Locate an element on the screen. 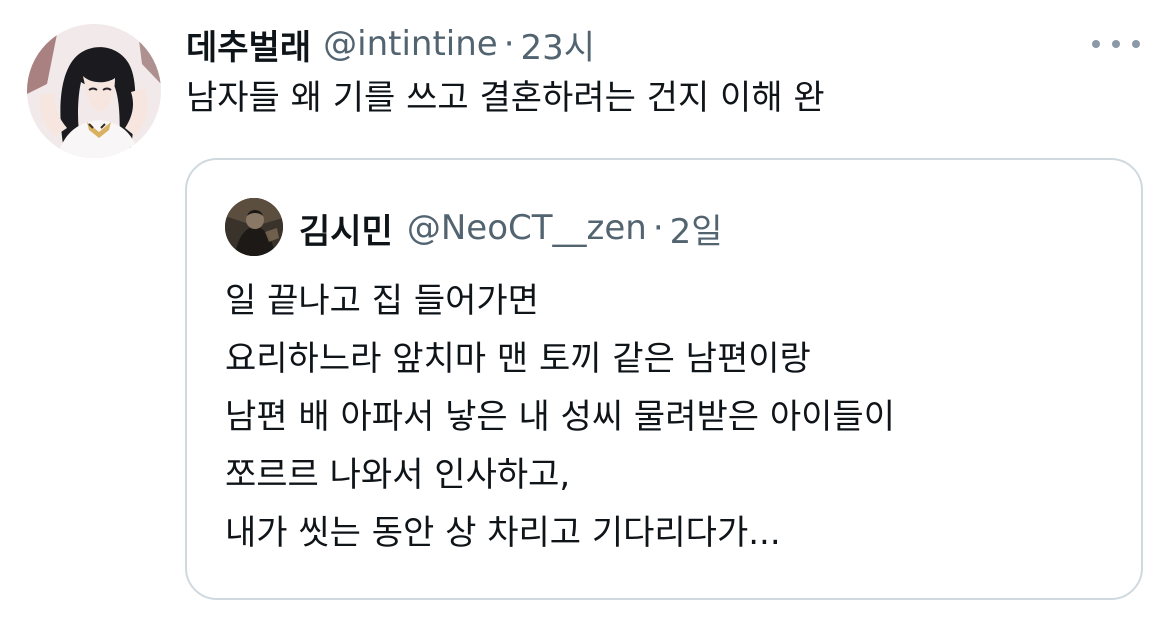 Image resolution: width=1170 pixels, height=624 pixels. author-avatar is located at coordinates (94, 91).